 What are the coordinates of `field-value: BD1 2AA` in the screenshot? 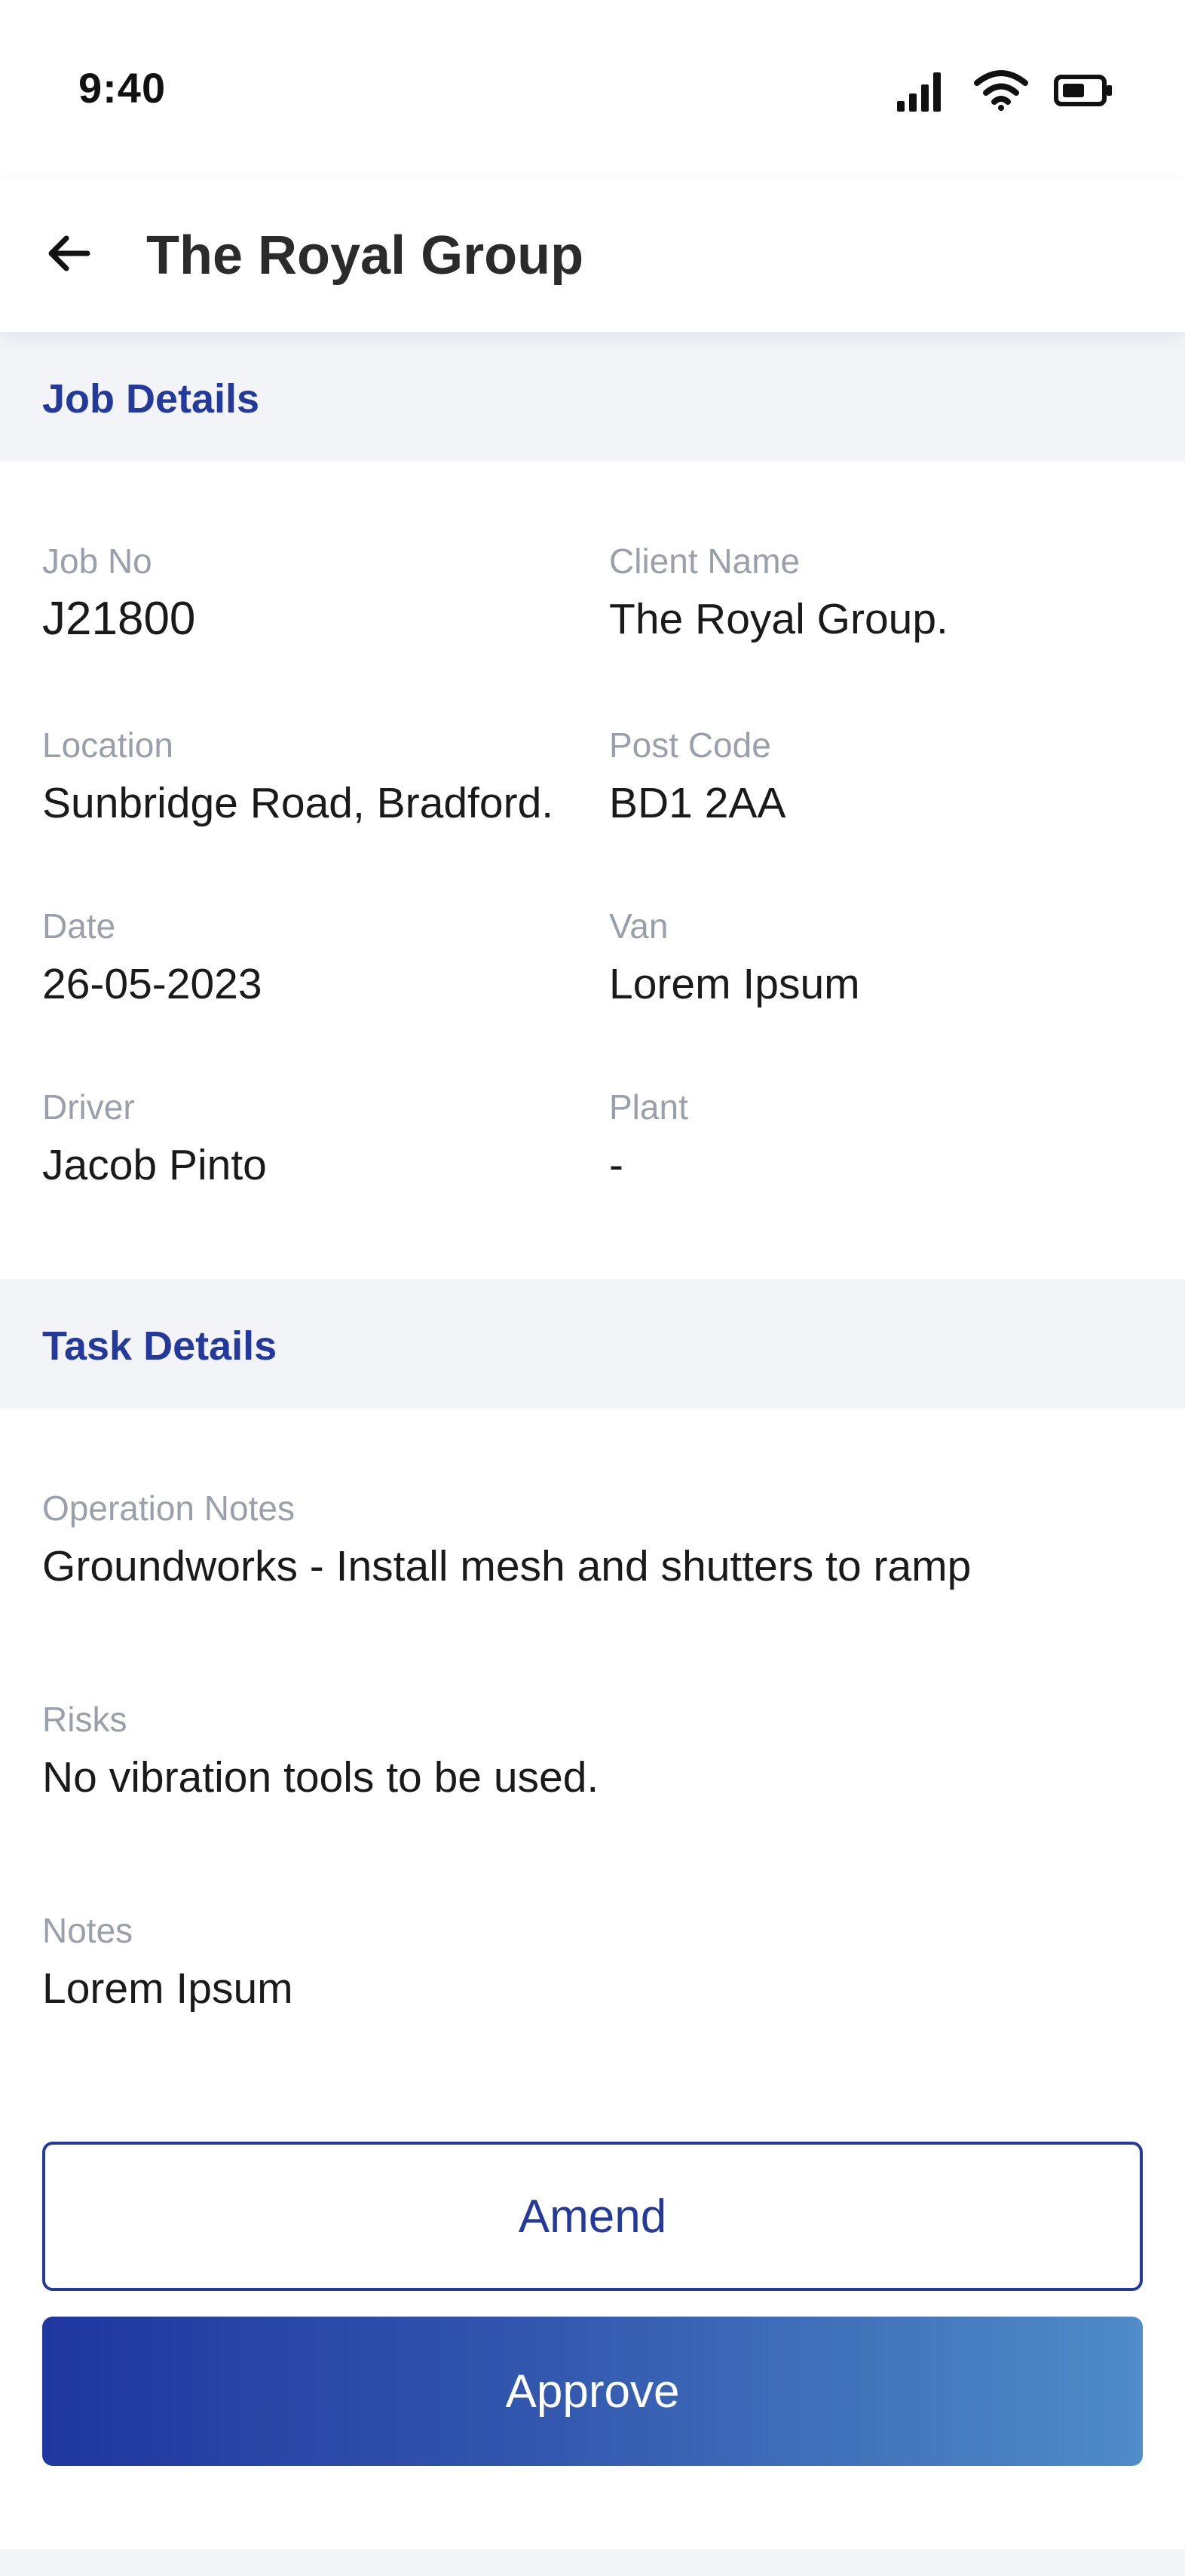 It's located at (697, 803).